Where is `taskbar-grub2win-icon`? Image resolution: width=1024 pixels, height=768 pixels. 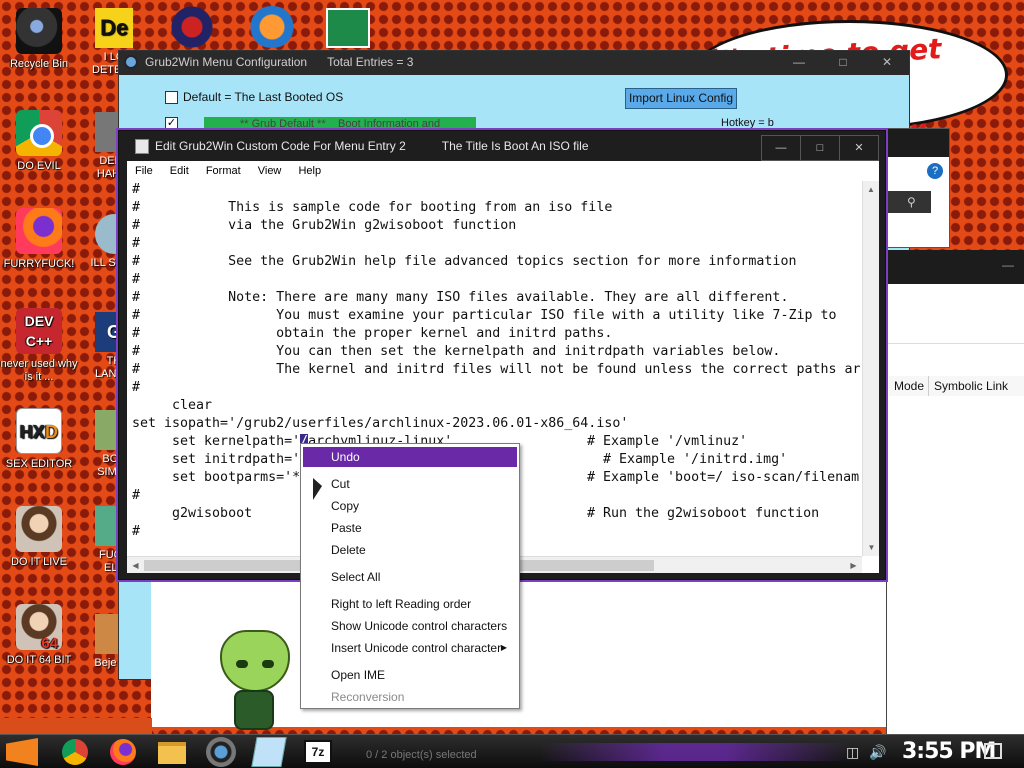
taskbar-grub2win-icon is located at coordinates (221, 752).